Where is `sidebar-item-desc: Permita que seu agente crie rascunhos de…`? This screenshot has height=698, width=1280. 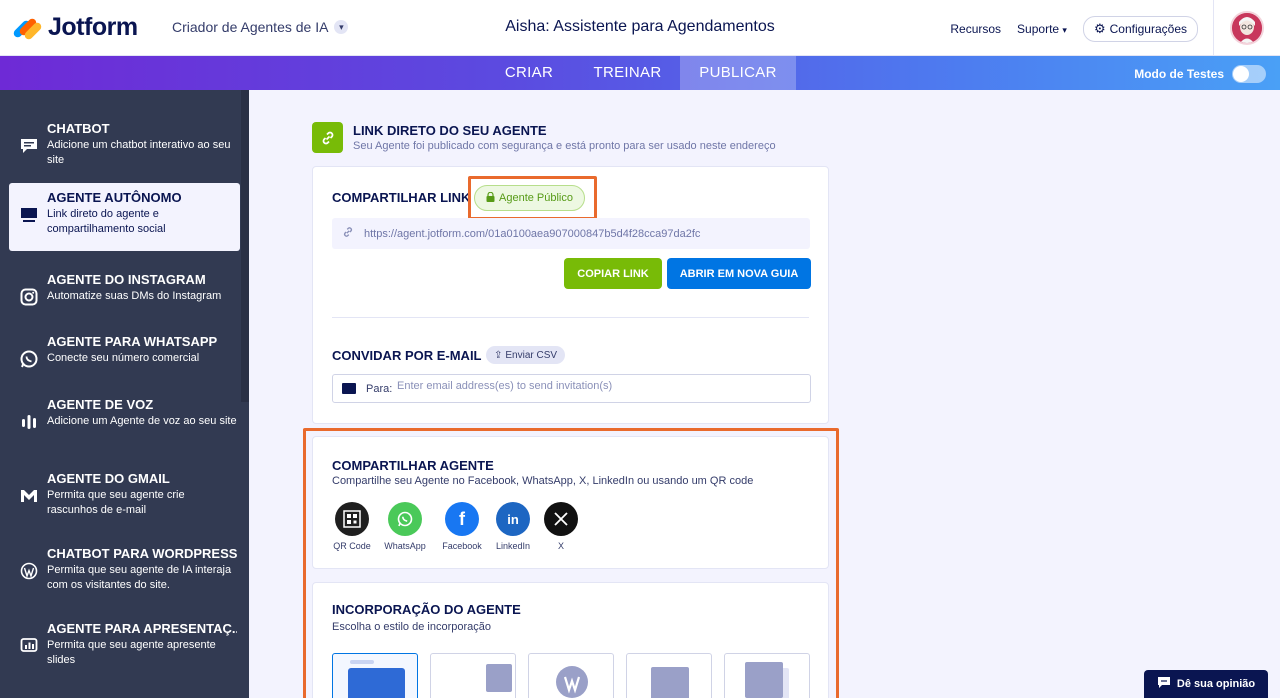 sidebar-item-desc: Permita que seu agente crie rascunhos de… is located at coordinates (116, 502).